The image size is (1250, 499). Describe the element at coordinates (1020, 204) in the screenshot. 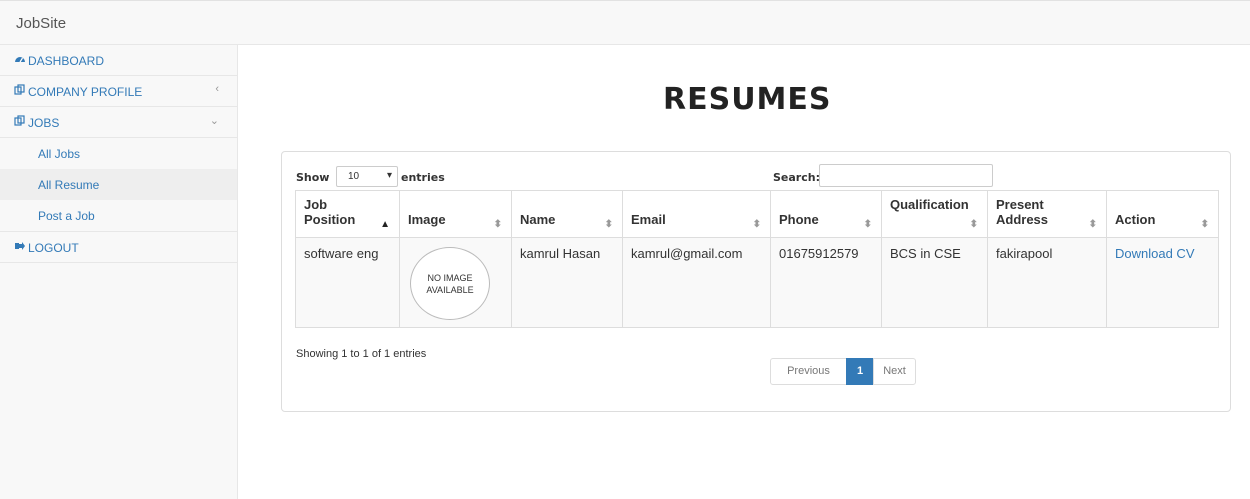

I see `column-header-label: Present` at that location.